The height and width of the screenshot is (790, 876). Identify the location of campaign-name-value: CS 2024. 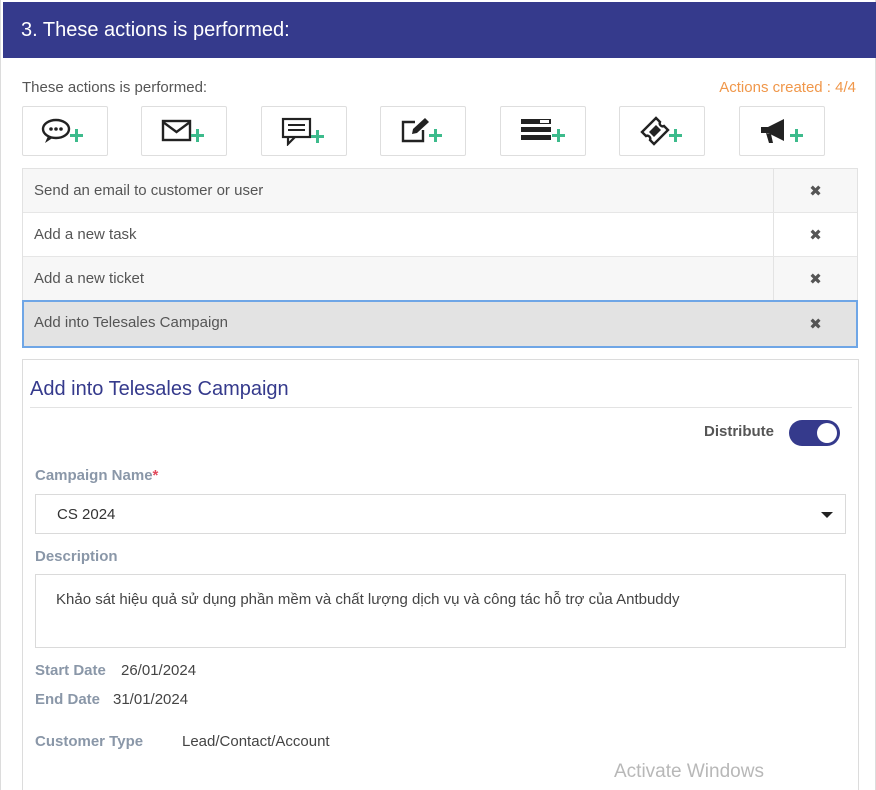
(86, 514).